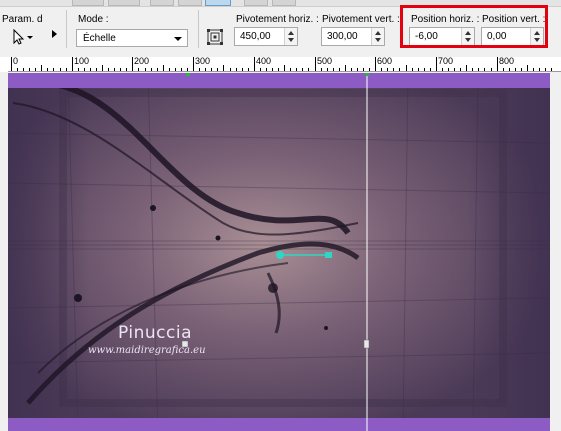 The image size is (561, 431). Describe the element at coordinates (99, 38) in the screenshot. I see `mode-select-value: Échelle` at that location.